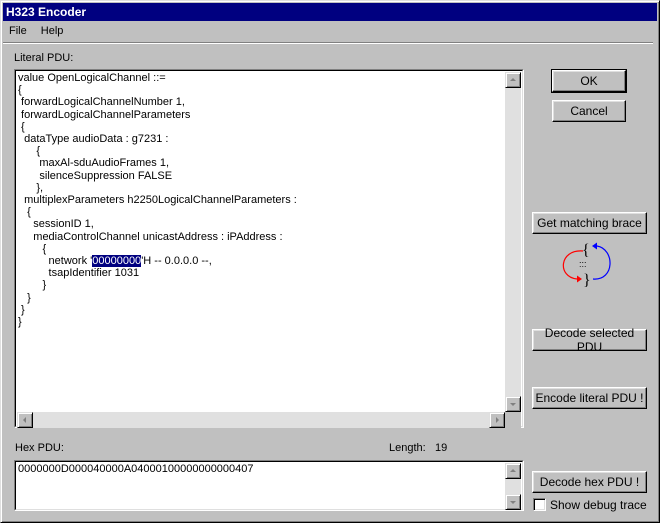 This screenshot has height=523, width=660. I want to click on red-arrowhead-icon, so click(579, 279).